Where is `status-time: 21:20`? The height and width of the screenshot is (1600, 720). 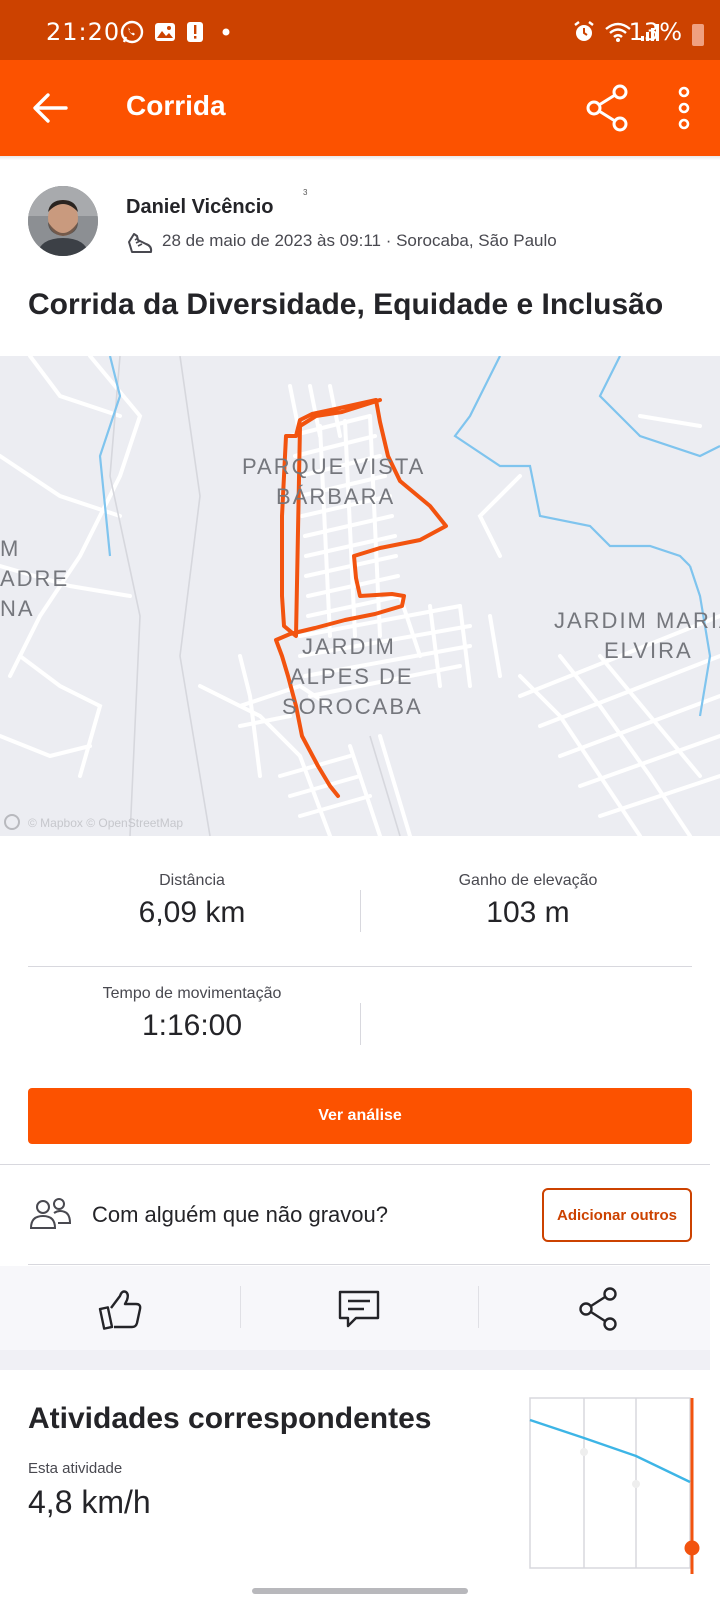
status-time: 21:20 is located at coordinates (83, 32).